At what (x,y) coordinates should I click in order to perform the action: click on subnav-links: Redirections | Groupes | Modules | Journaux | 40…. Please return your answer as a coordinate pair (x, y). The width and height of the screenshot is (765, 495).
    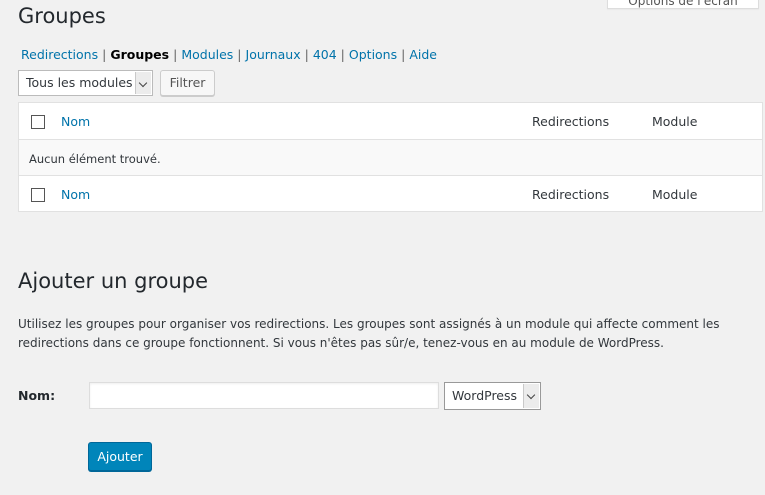
    Looking at the image, I should click on (229, 54).